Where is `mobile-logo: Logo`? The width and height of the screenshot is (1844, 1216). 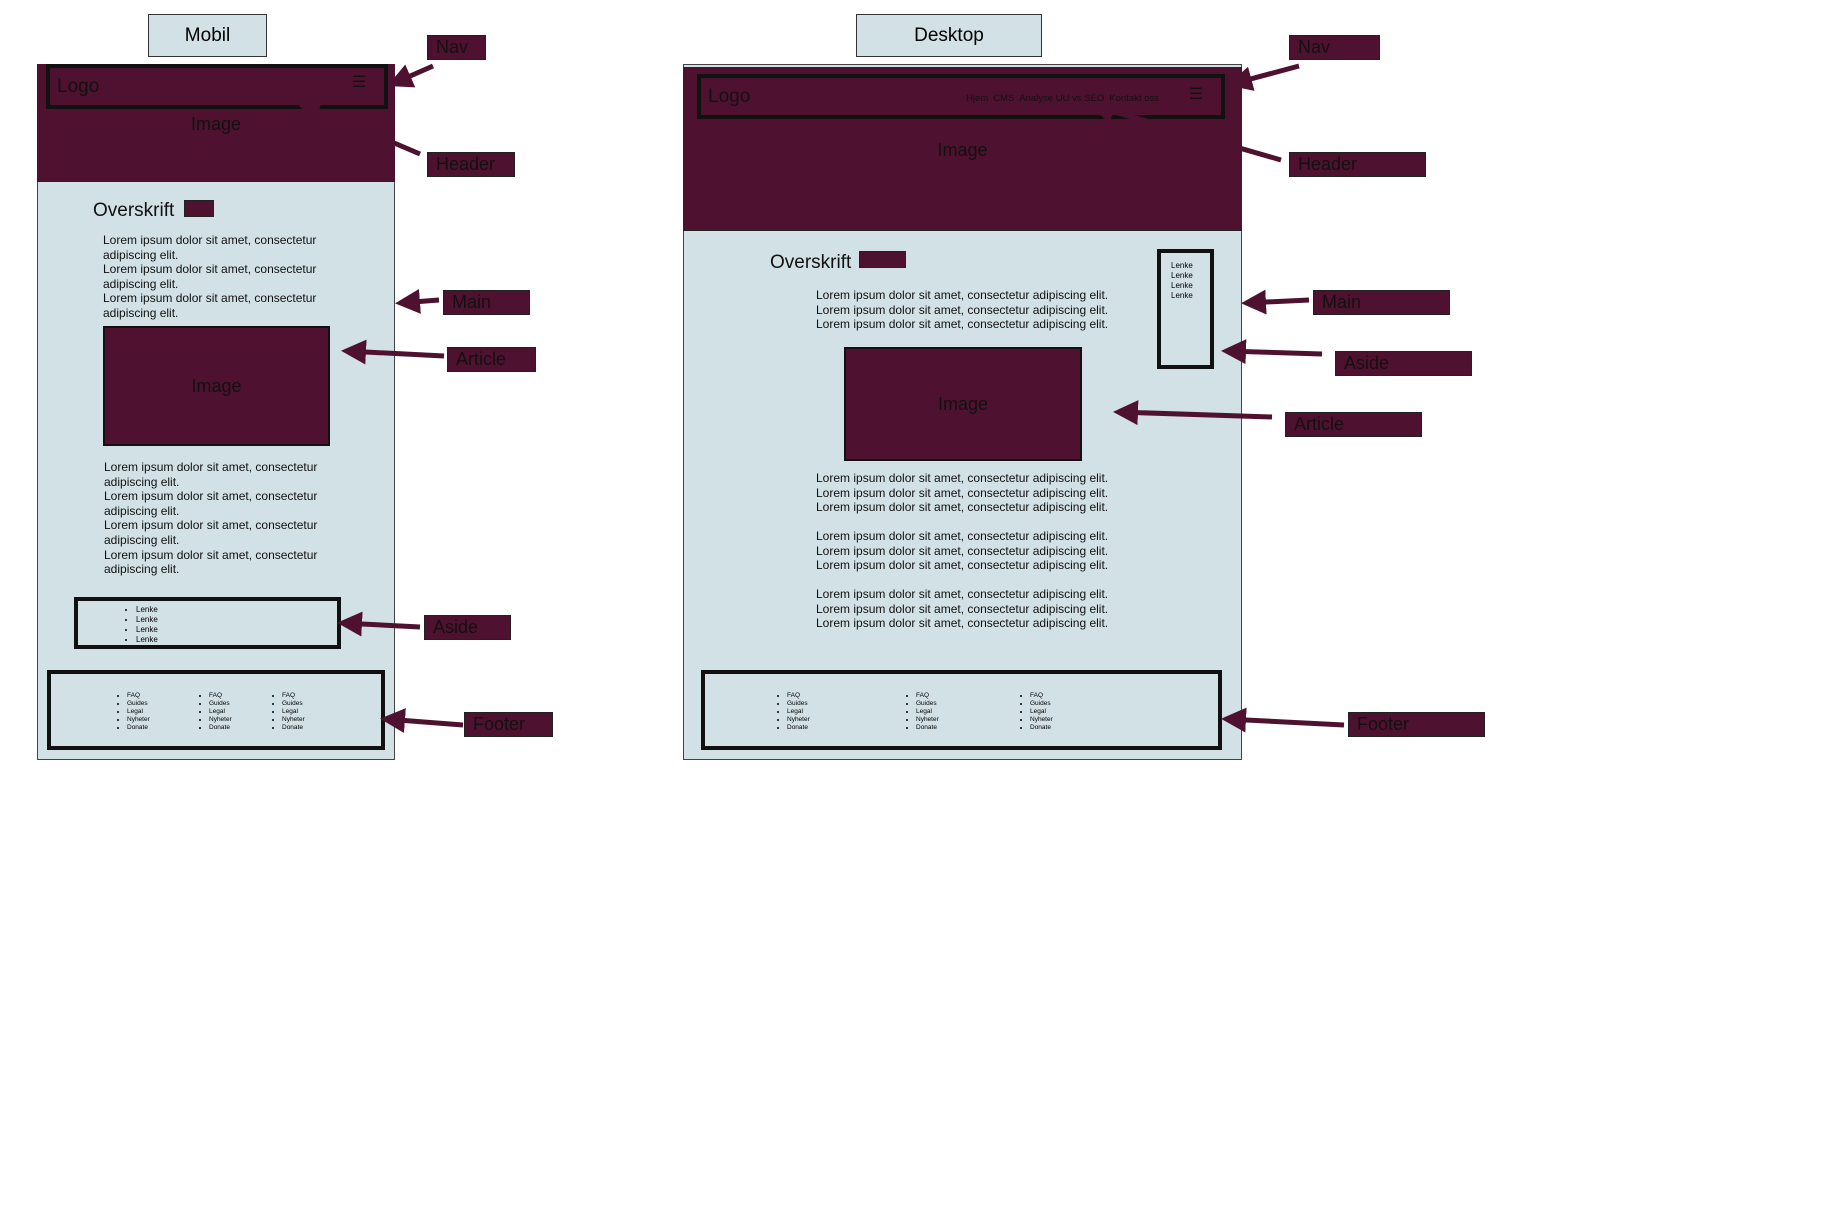 mobile-logo: Logo is located at coordinates (78, 86).